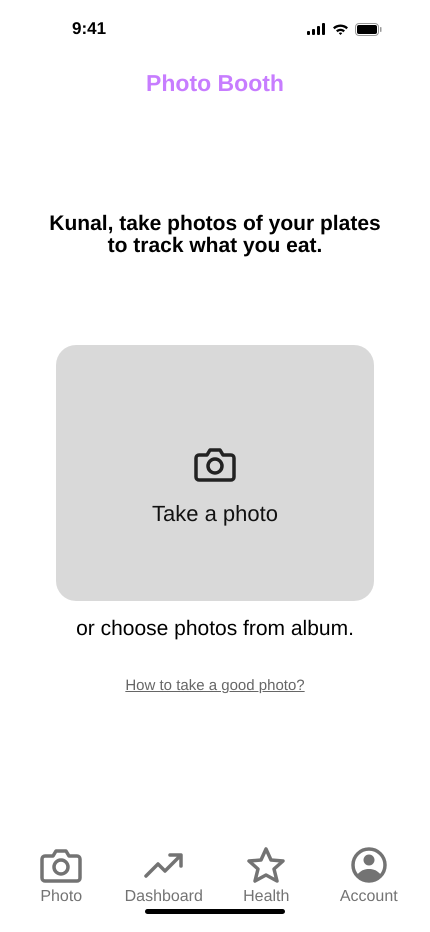 The image size is (430, 932). I want to click on app-title: Photo Booth, so click(215, 83).